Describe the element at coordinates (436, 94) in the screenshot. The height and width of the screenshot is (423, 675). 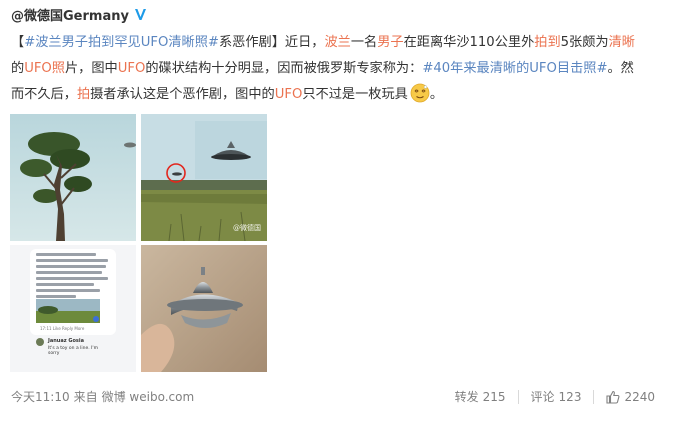
I see `text-segment: 。` at that location.